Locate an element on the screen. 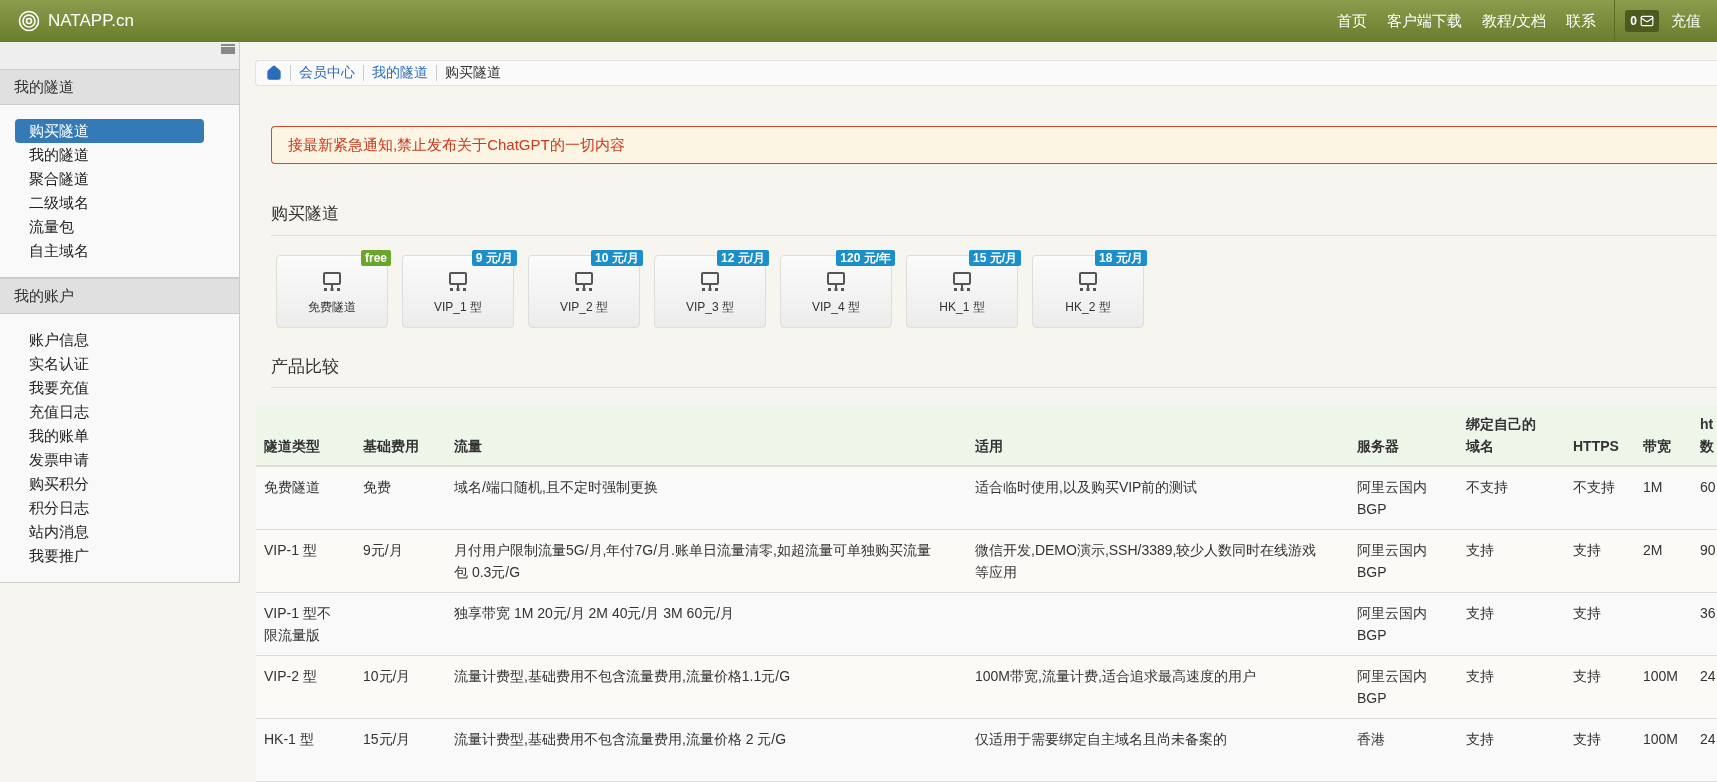 The width and height of the screenshot is (1717, 782). plan-name: VIP_4 型 is located at coordinates (836, 307).